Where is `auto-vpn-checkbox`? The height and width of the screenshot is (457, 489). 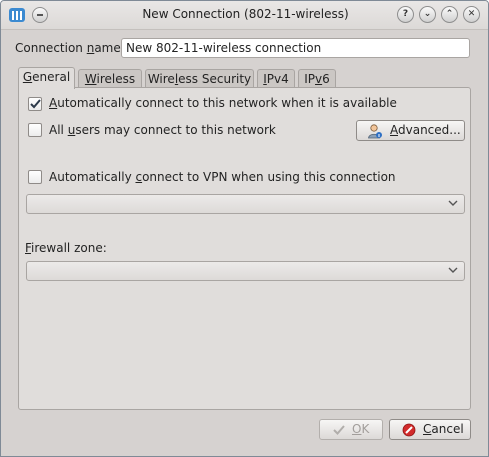 auto-vpn-checkbox is located at coordinates (35, 177).